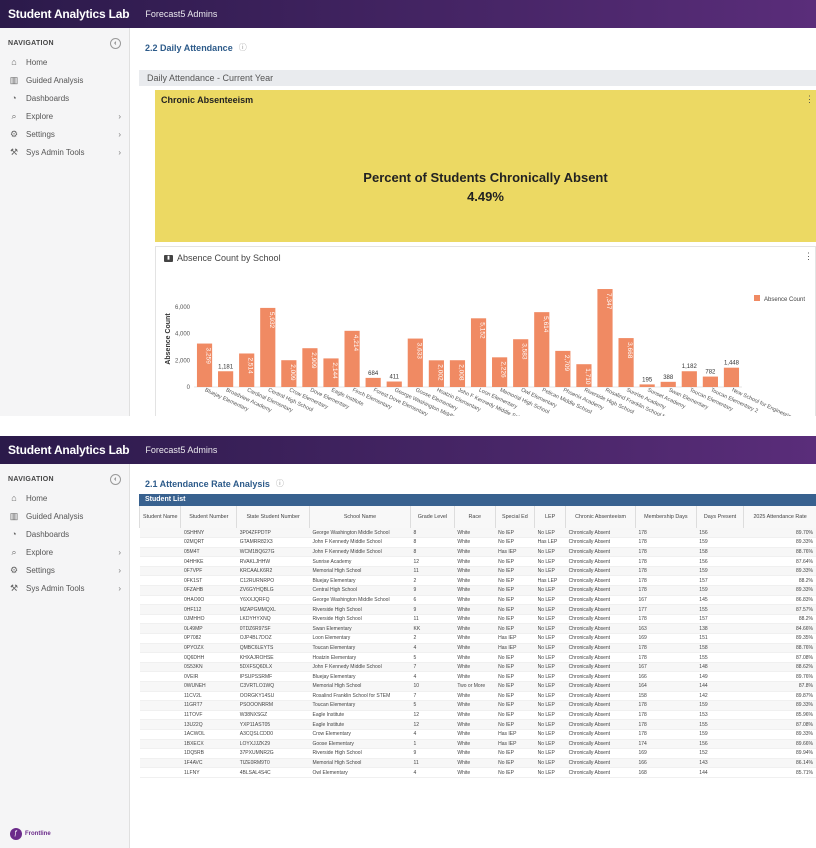  I want to click on column-header: Student Name, so click(159, 517).